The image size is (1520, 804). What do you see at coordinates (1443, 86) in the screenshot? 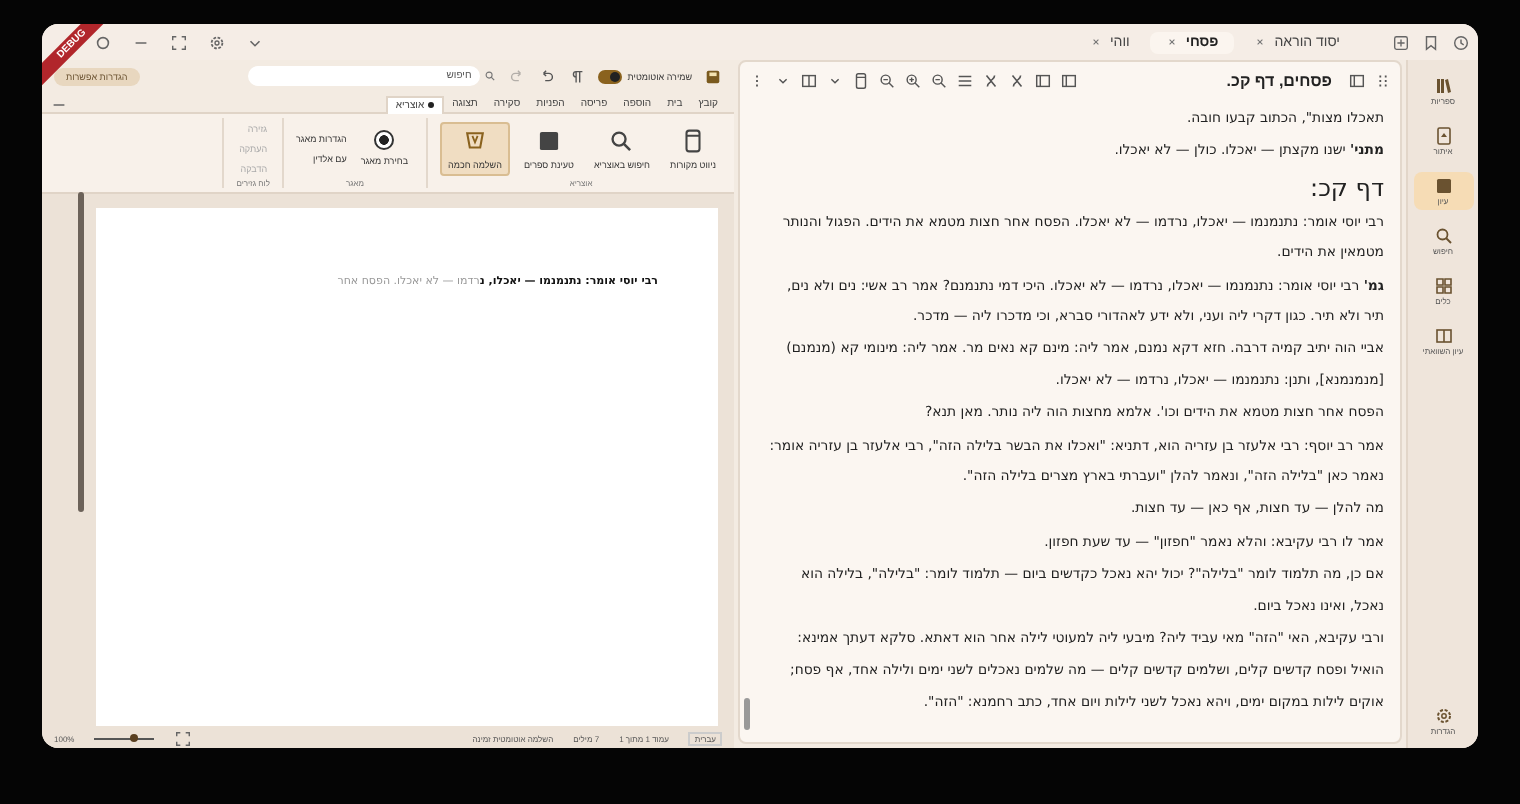
I see `books-icon` at bounding box center [1443, 86].